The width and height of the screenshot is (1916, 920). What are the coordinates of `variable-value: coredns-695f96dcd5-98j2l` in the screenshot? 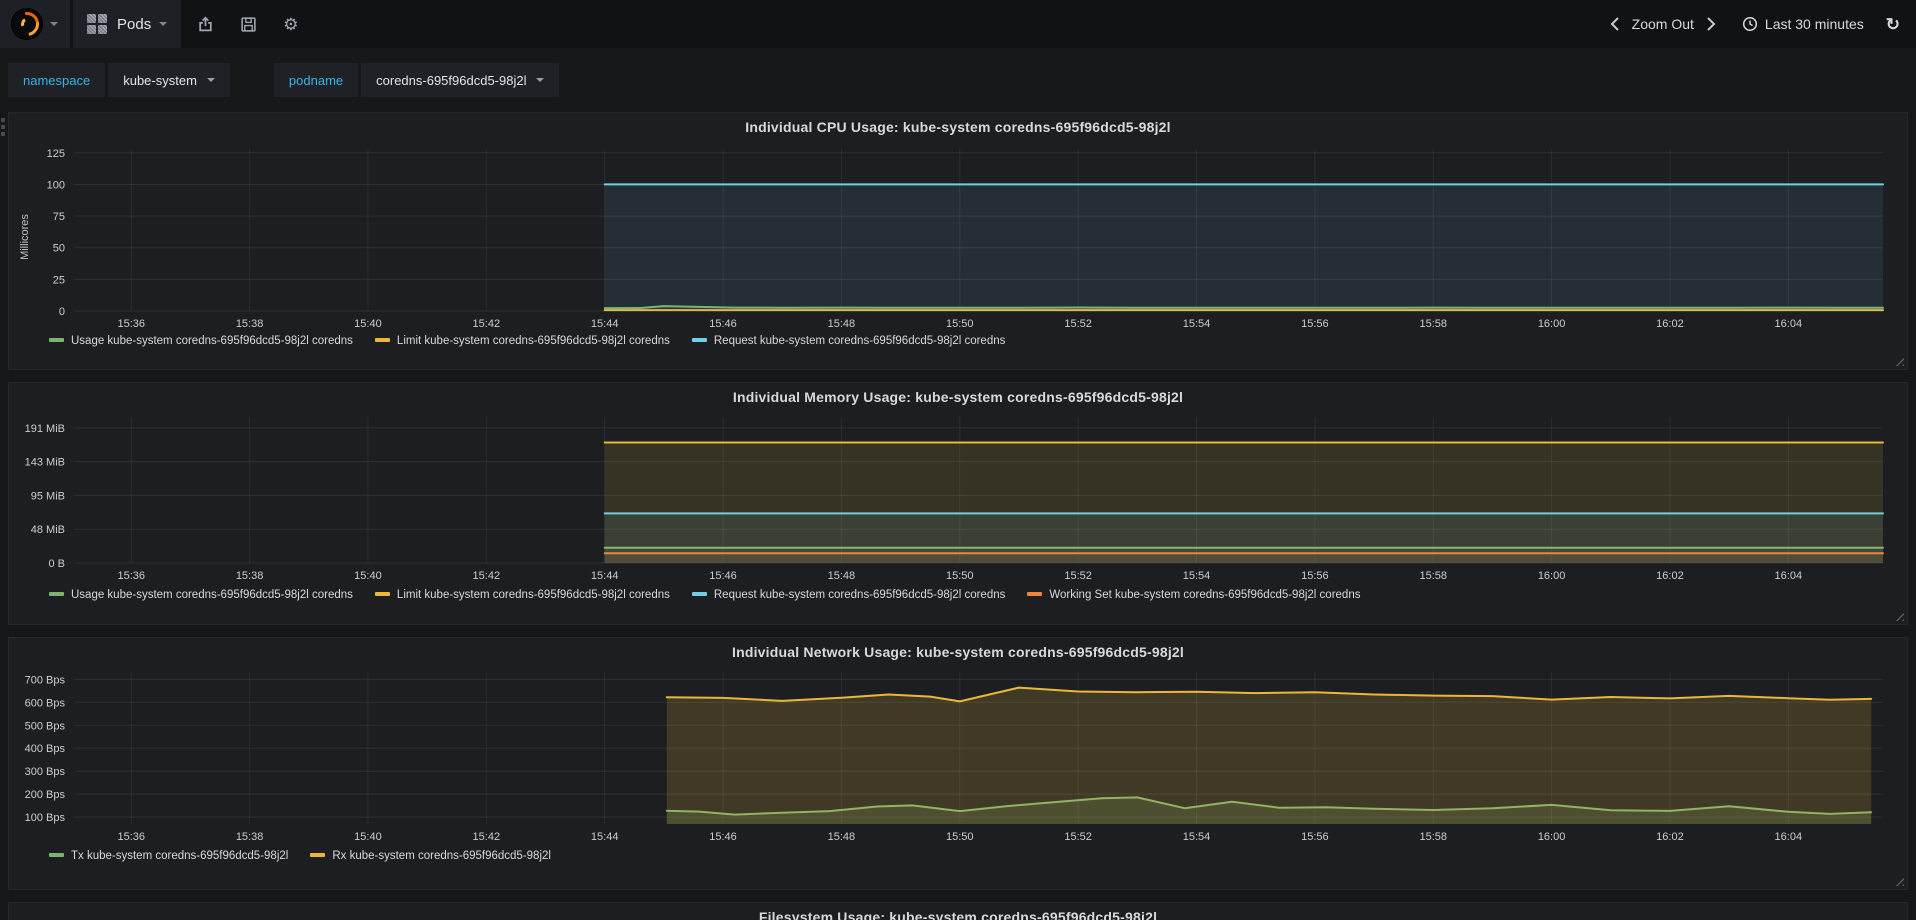 It's located at (451, 80).